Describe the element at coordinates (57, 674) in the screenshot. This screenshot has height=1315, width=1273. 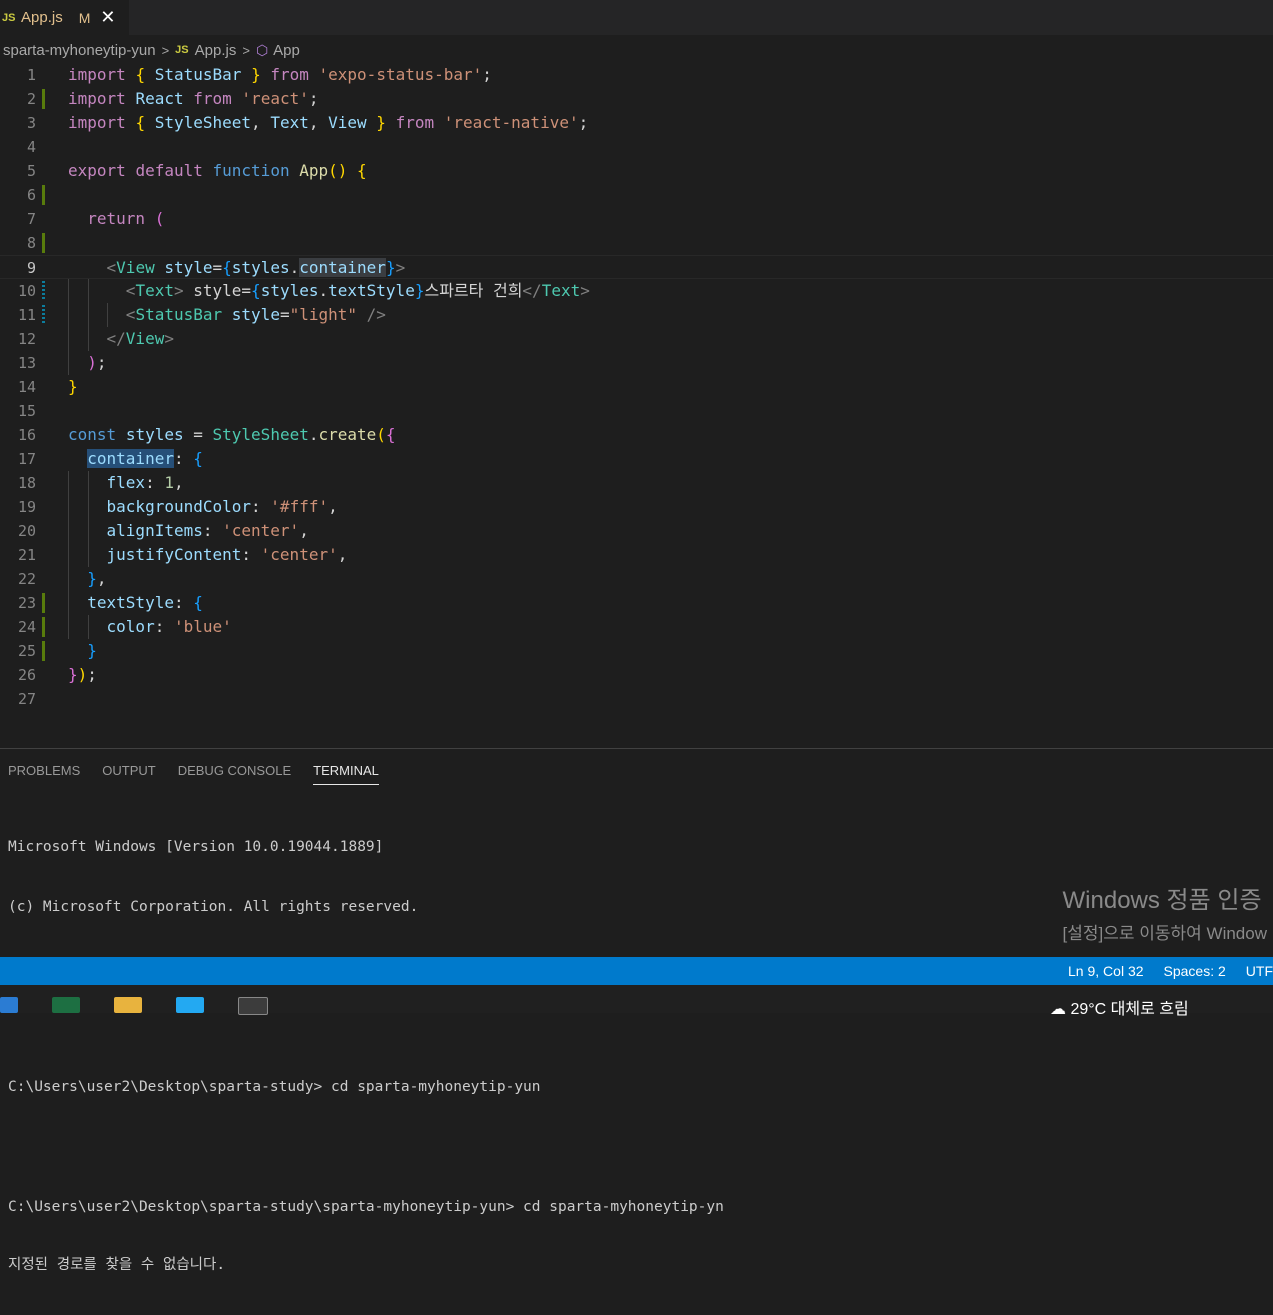
I see `code-line: 26});` at that location.